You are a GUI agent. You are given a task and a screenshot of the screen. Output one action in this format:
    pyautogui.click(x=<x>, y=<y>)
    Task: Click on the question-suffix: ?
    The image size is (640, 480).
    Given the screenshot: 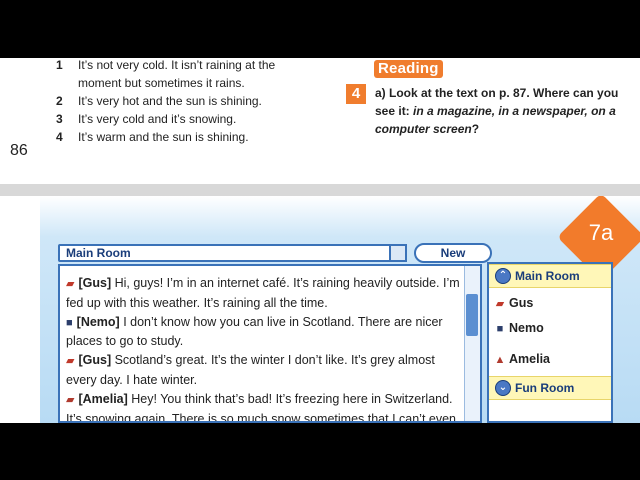 What is the action you would take?
    pyautogui.click(x=475, y=129)
    